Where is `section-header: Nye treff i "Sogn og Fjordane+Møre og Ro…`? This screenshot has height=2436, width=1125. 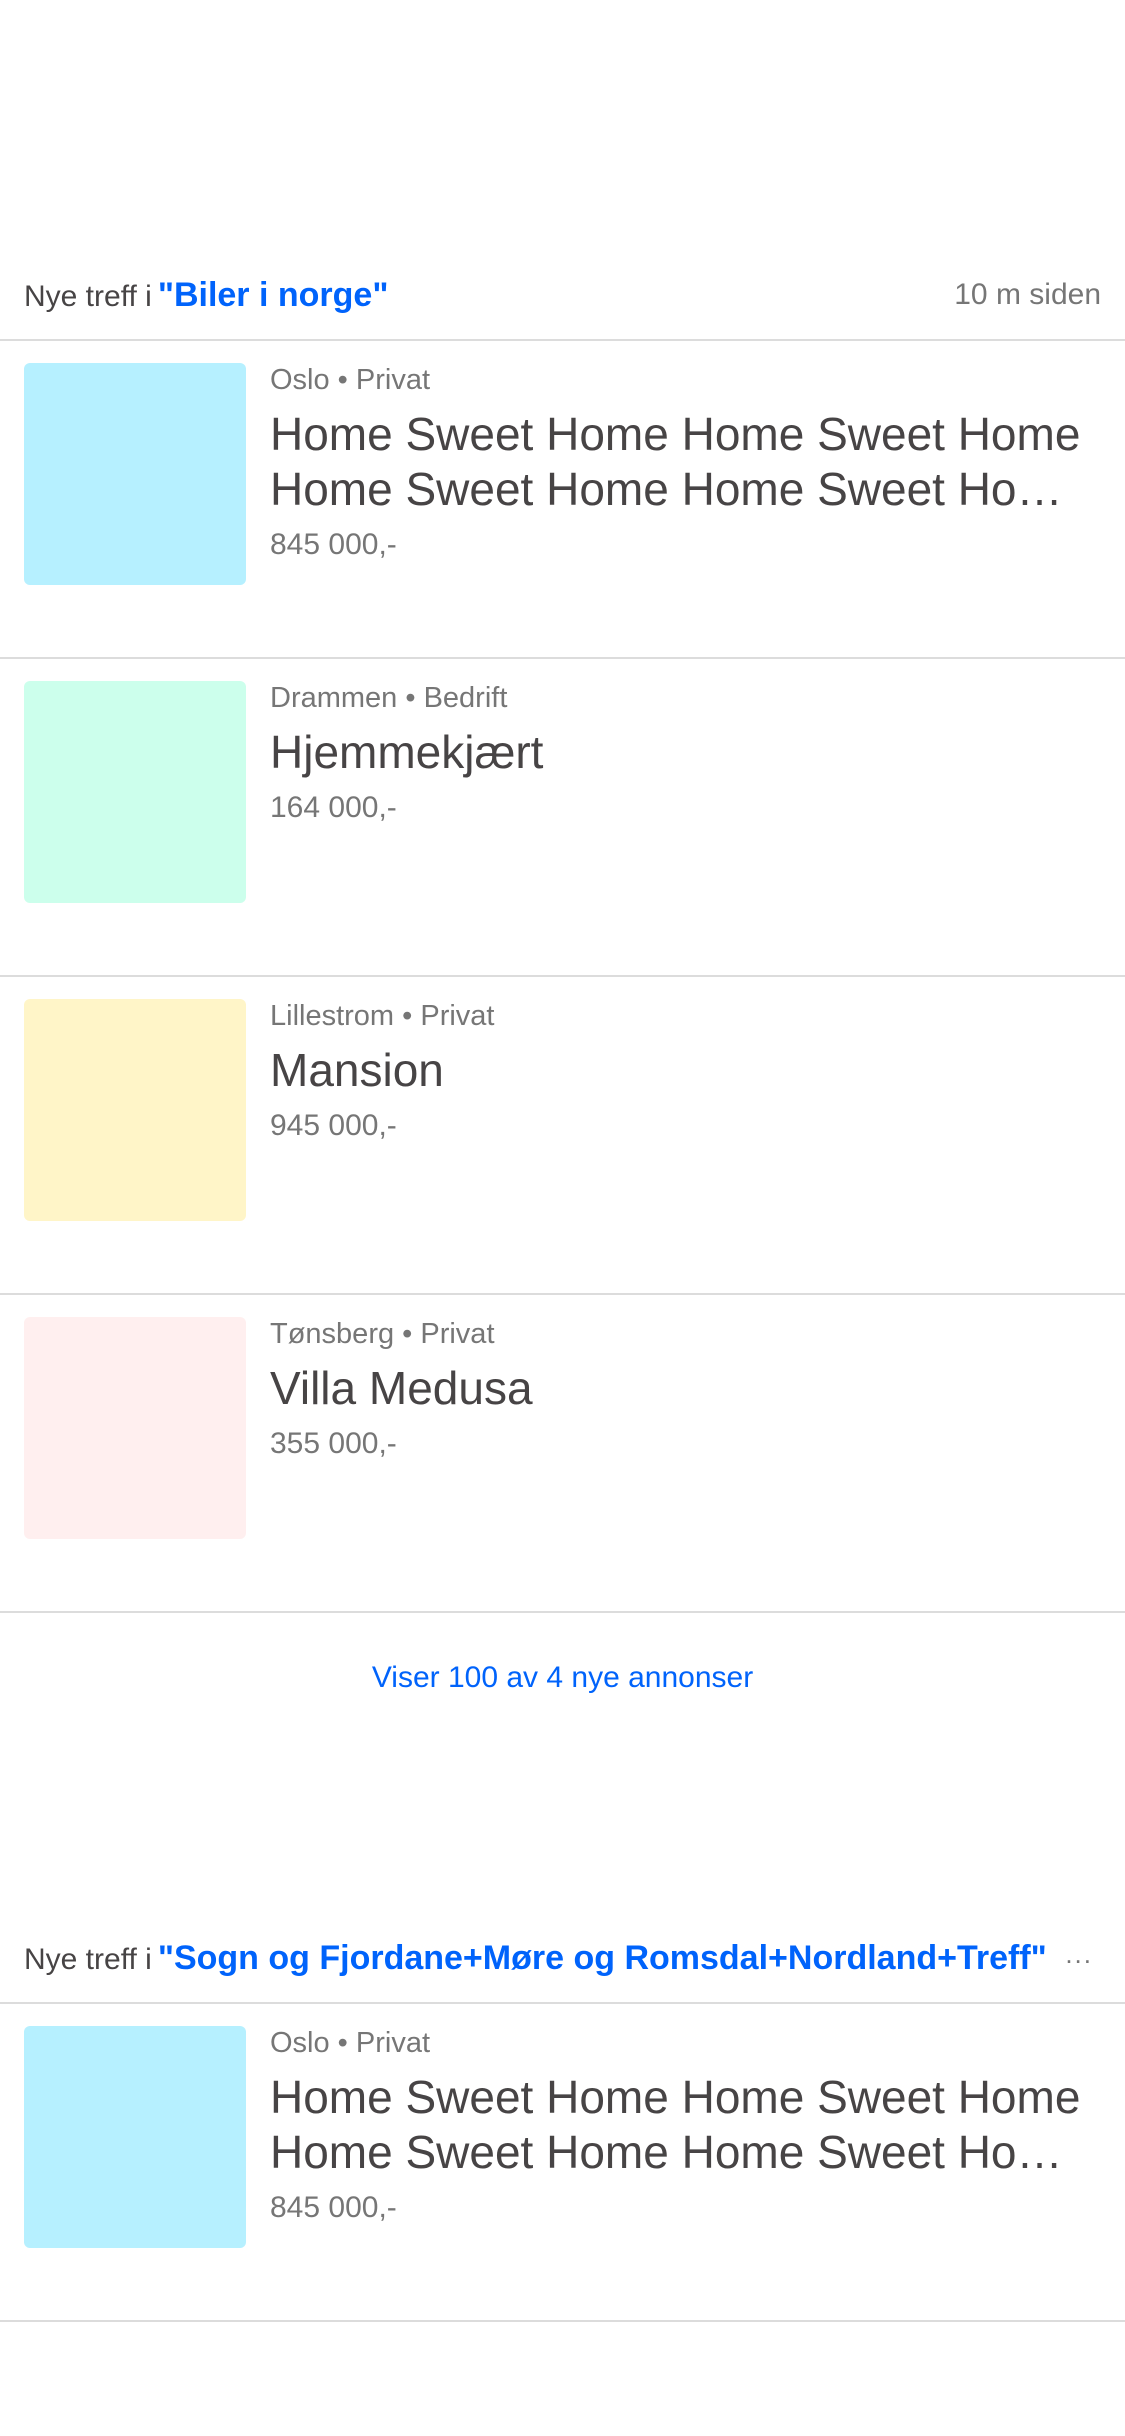
section-header: Nye treff i "Sogn og Fjordane+Møre og Ro… is located at coordinates (562, 1961).